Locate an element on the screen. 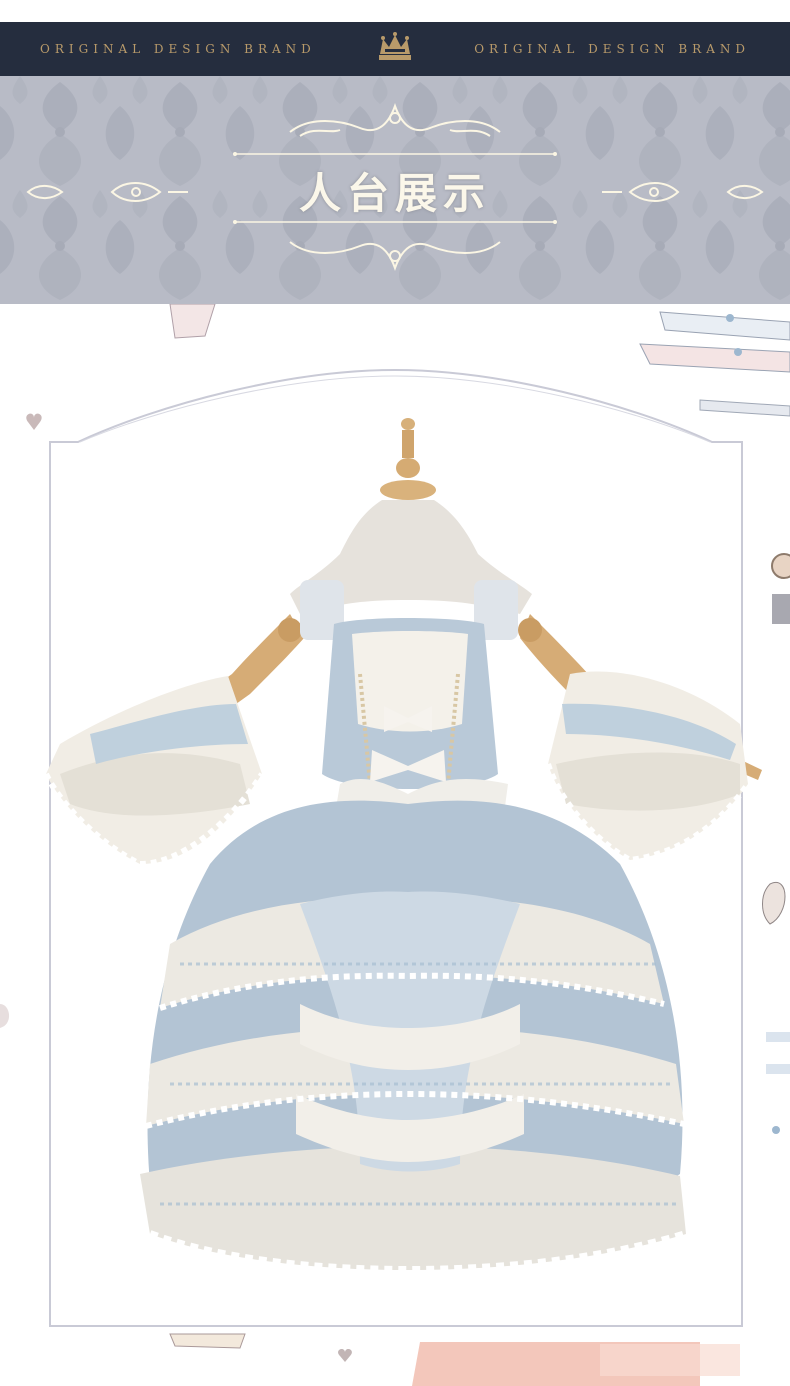 The image size is (790, 1386). crown-icon is located at coordinates (395, 49).